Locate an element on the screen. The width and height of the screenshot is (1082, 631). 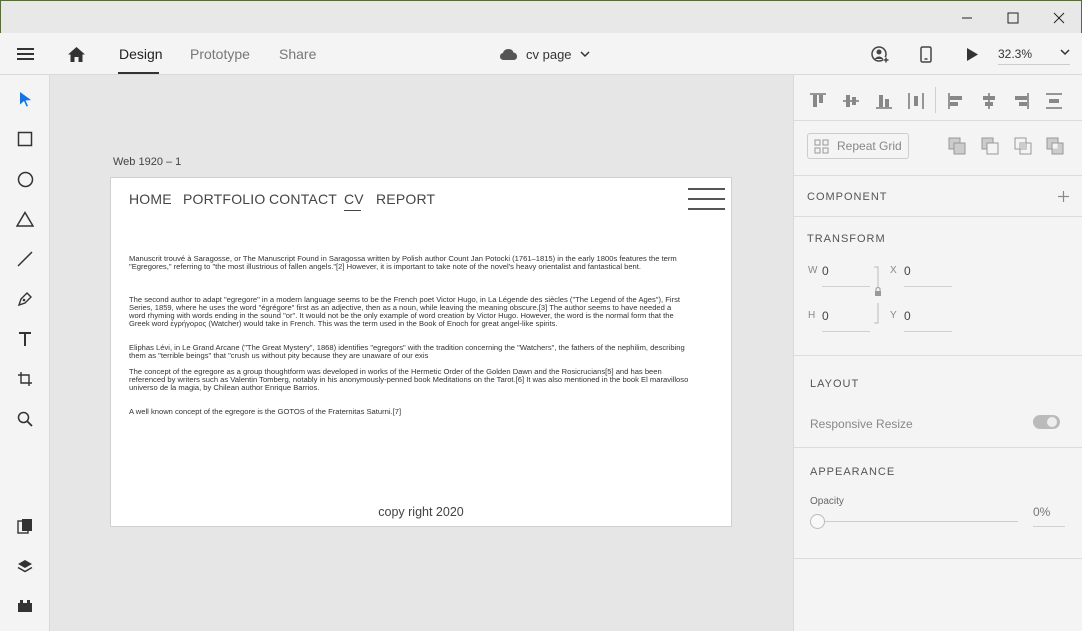
align-right-icon is located at coordinates (1021, 101).